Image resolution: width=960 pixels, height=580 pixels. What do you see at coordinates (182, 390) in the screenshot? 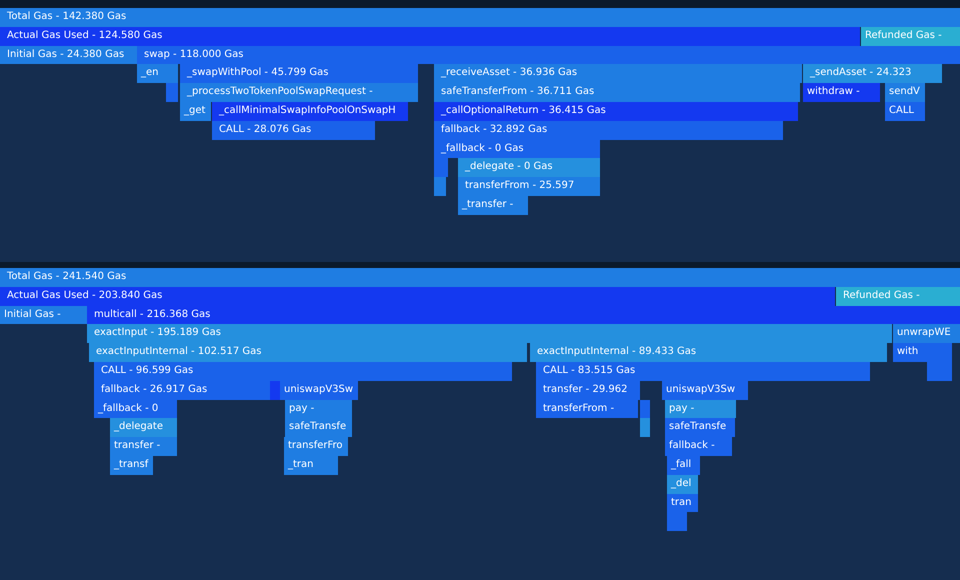
I see `flame-bar: fallback - 26.917 Gas` at bounding box center [182, 390].